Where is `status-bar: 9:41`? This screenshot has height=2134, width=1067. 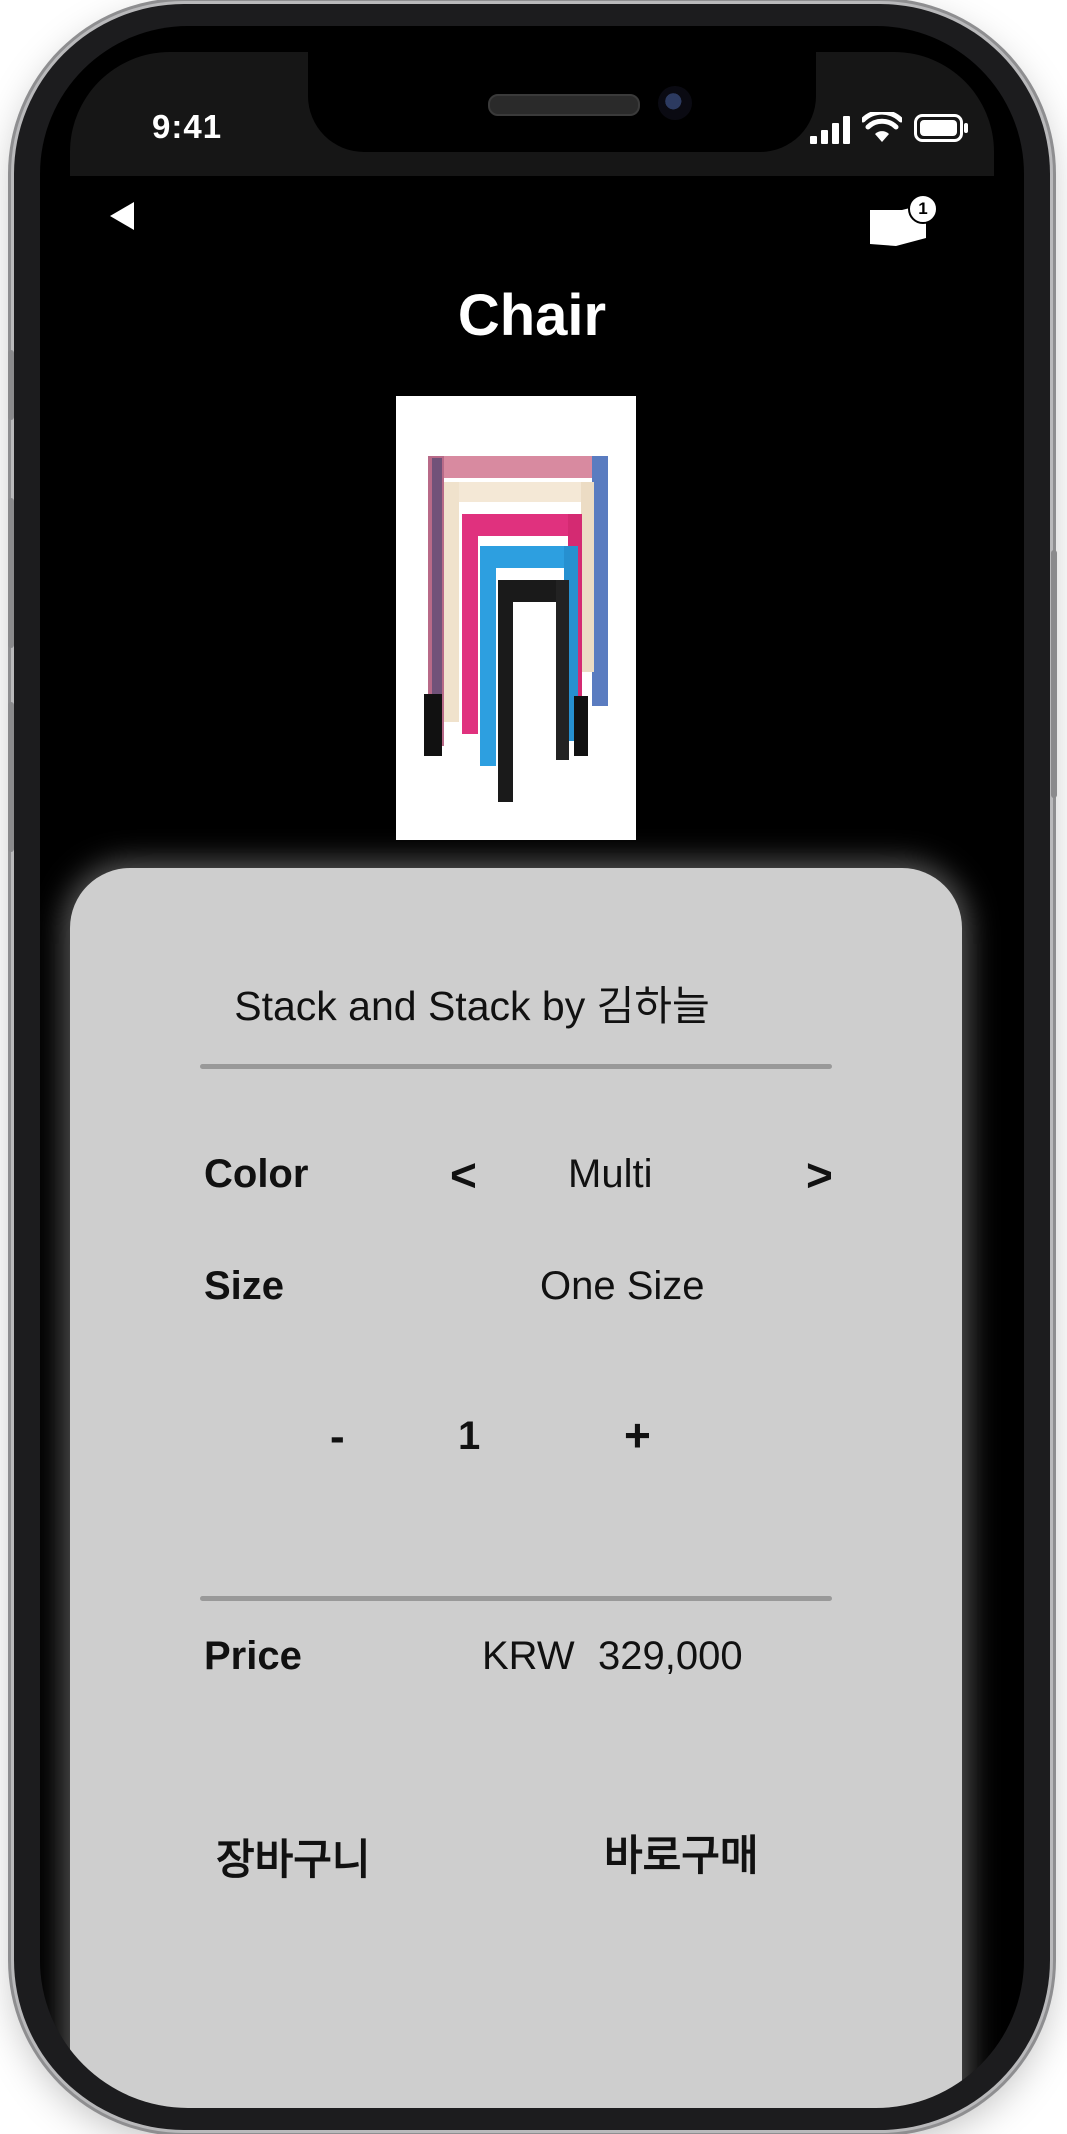 status-bar: 9:41 is located at coordinates (532, 114).